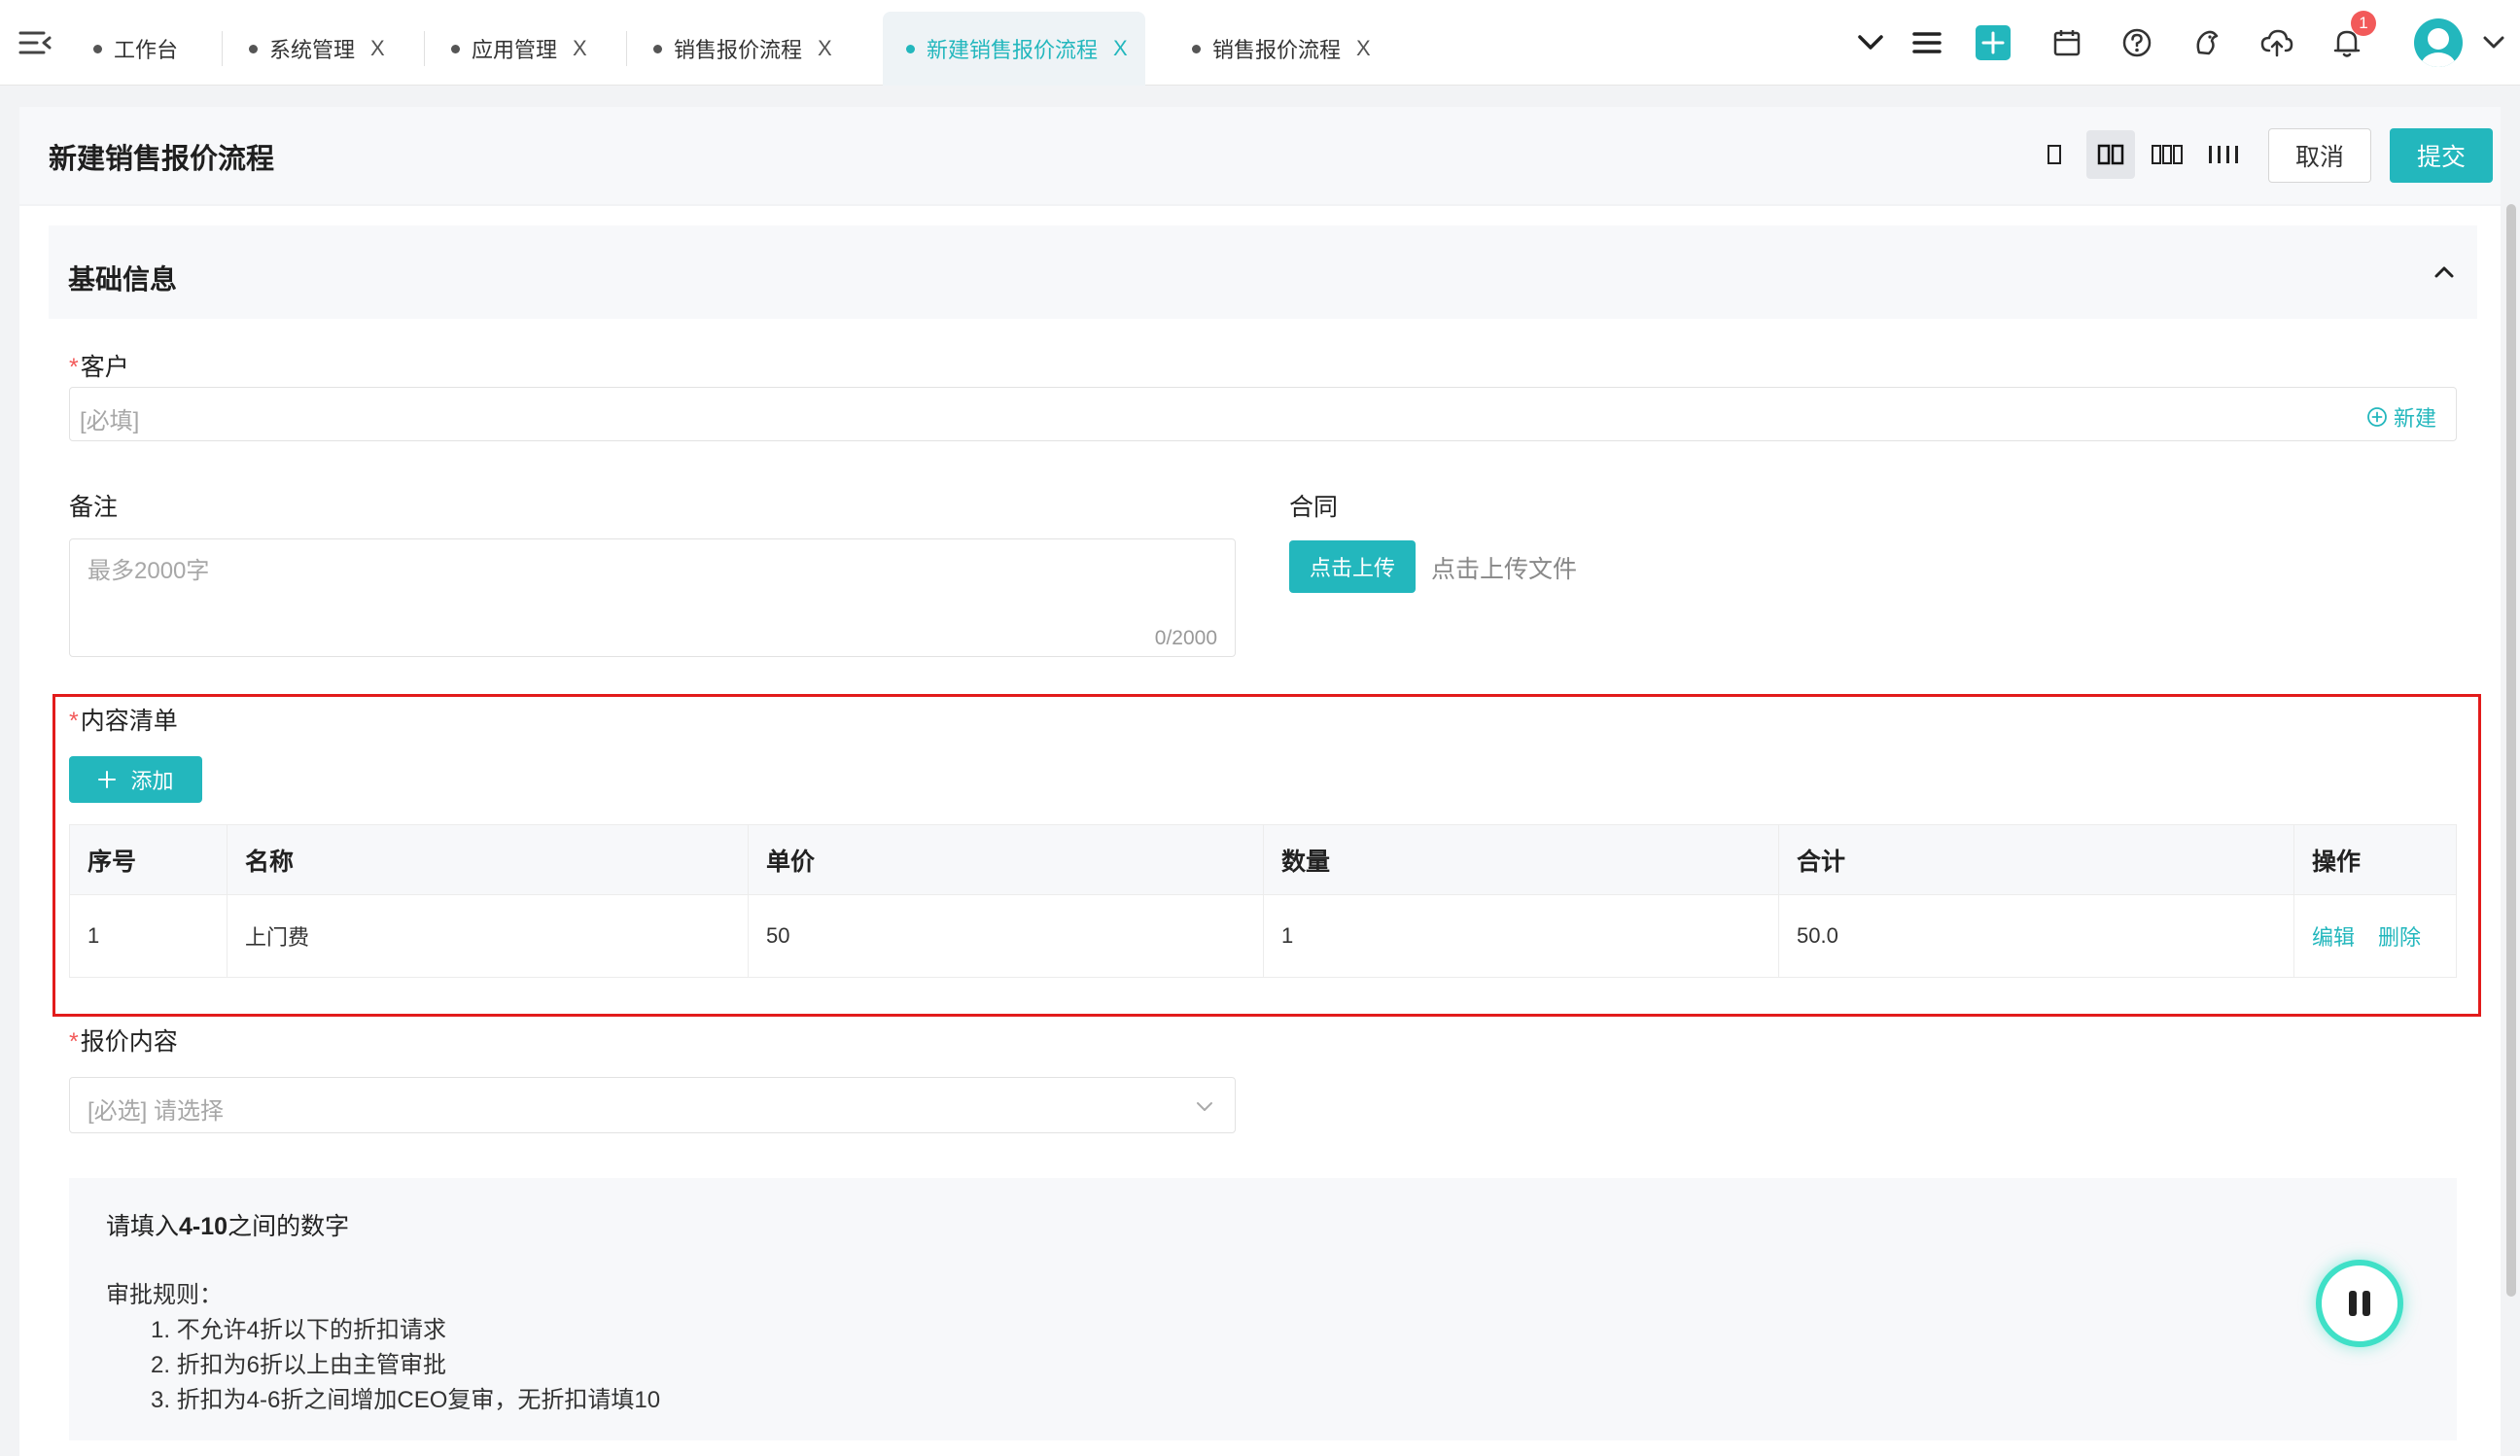 Image resolution: width=2520 pixels, height=1456 pixels. I want to click on tab-app-management: 应用管理 X, so click(519, 49).